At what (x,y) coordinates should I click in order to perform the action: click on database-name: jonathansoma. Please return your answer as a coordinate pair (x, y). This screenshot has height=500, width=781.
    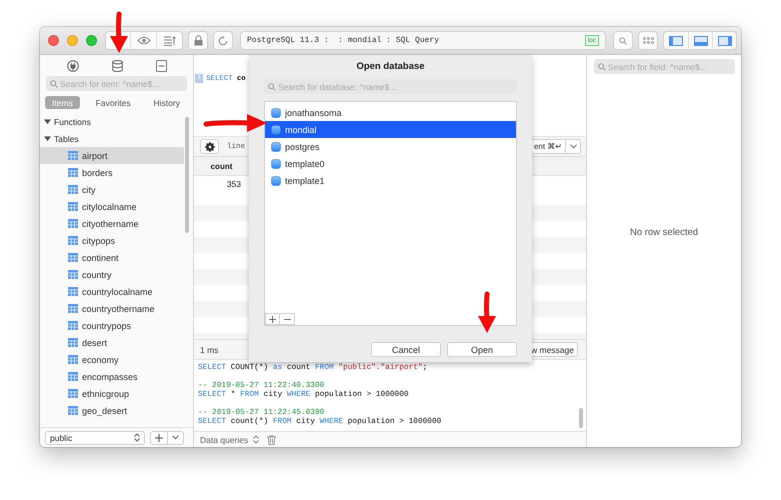
    Looking at the image, I should click on (313, 113).